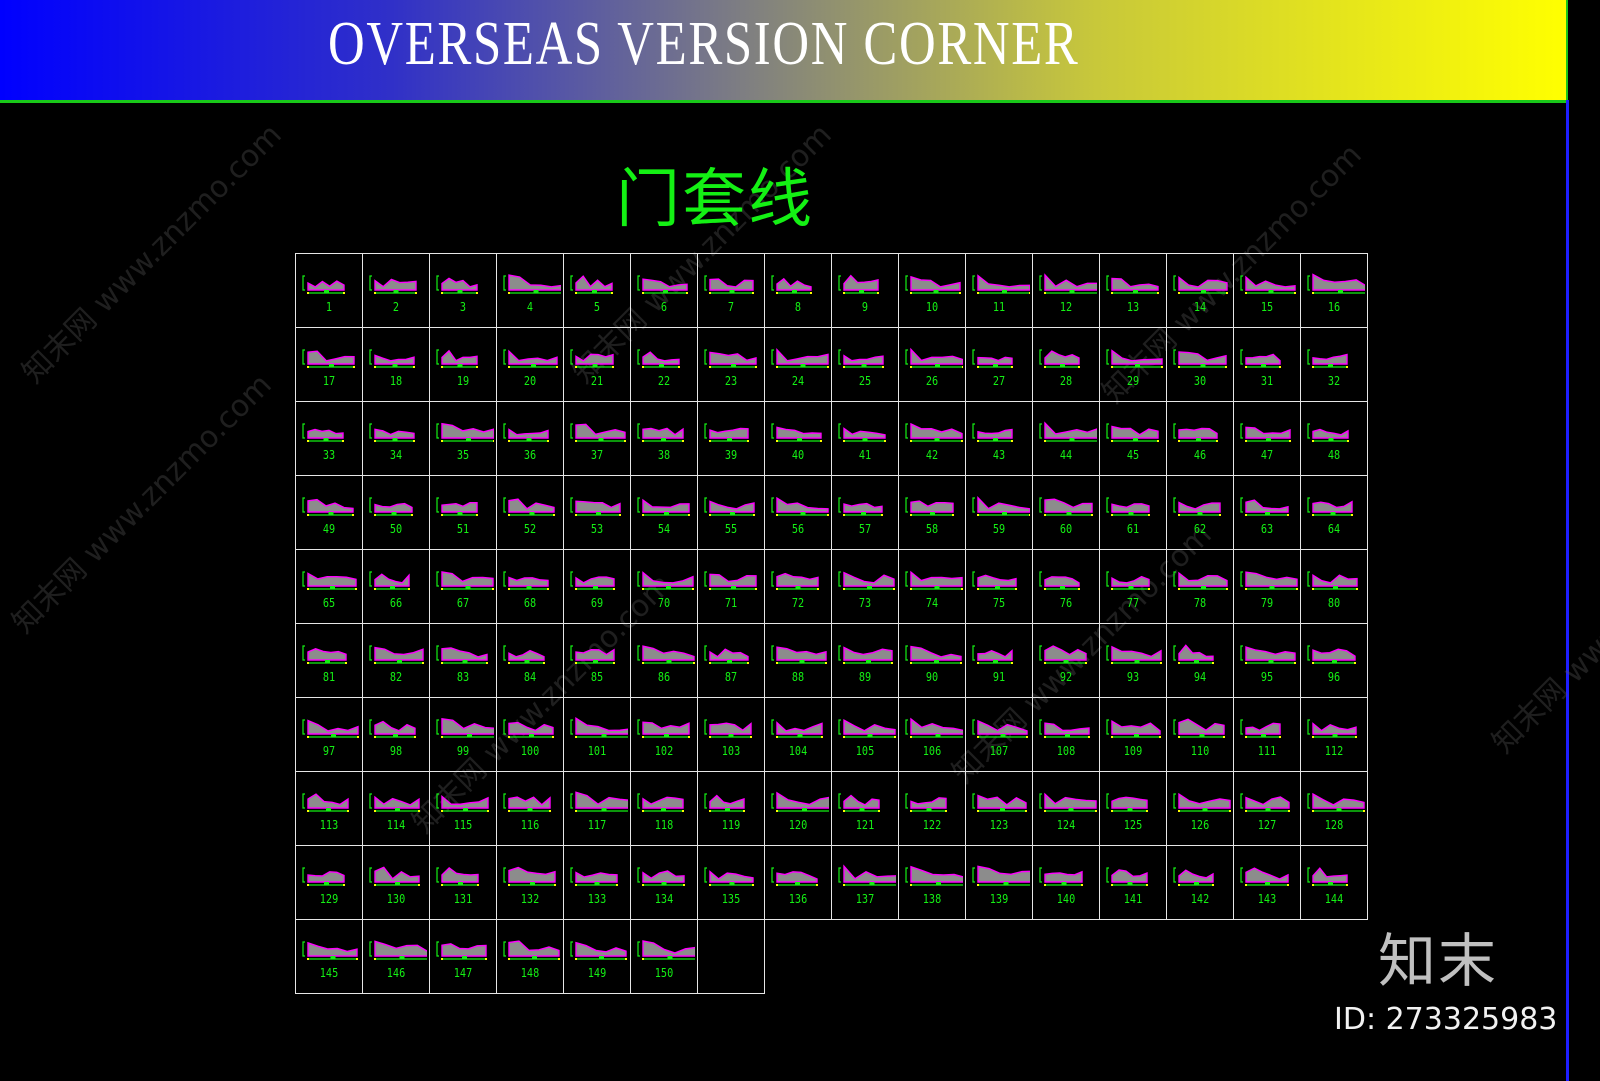  What do you see at coordinates (664, 677) in the screenshot?
I see `profile-number: 86` at bounding box center [664, 677].